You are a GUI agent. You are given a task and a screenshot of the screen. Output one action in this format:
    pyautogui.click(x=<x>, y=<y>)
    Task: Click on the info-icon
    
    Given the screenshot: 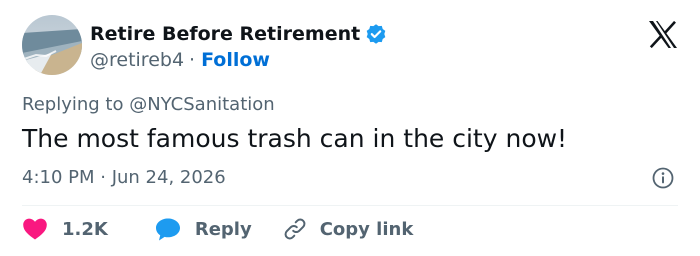 What is the action you would take?
    pyautogui.click(x=663, y=178)
    